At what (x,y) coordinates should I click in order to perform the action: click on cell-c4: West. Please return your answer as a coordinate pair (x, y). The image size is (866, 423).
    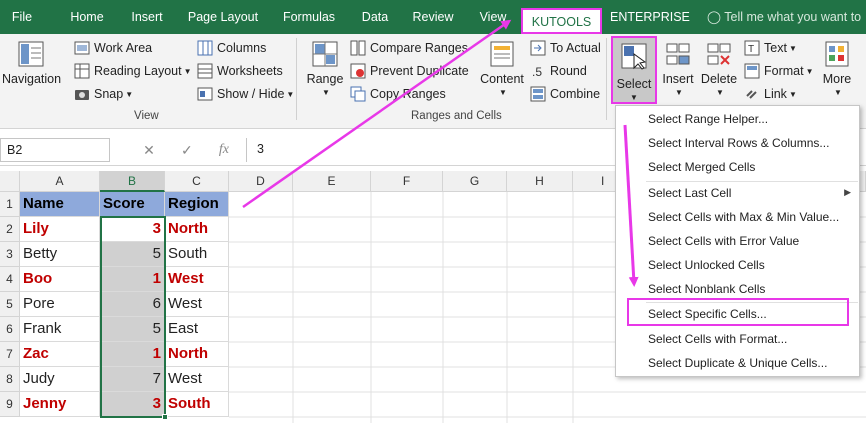
    Looking at the image, I should click on (197, 279).